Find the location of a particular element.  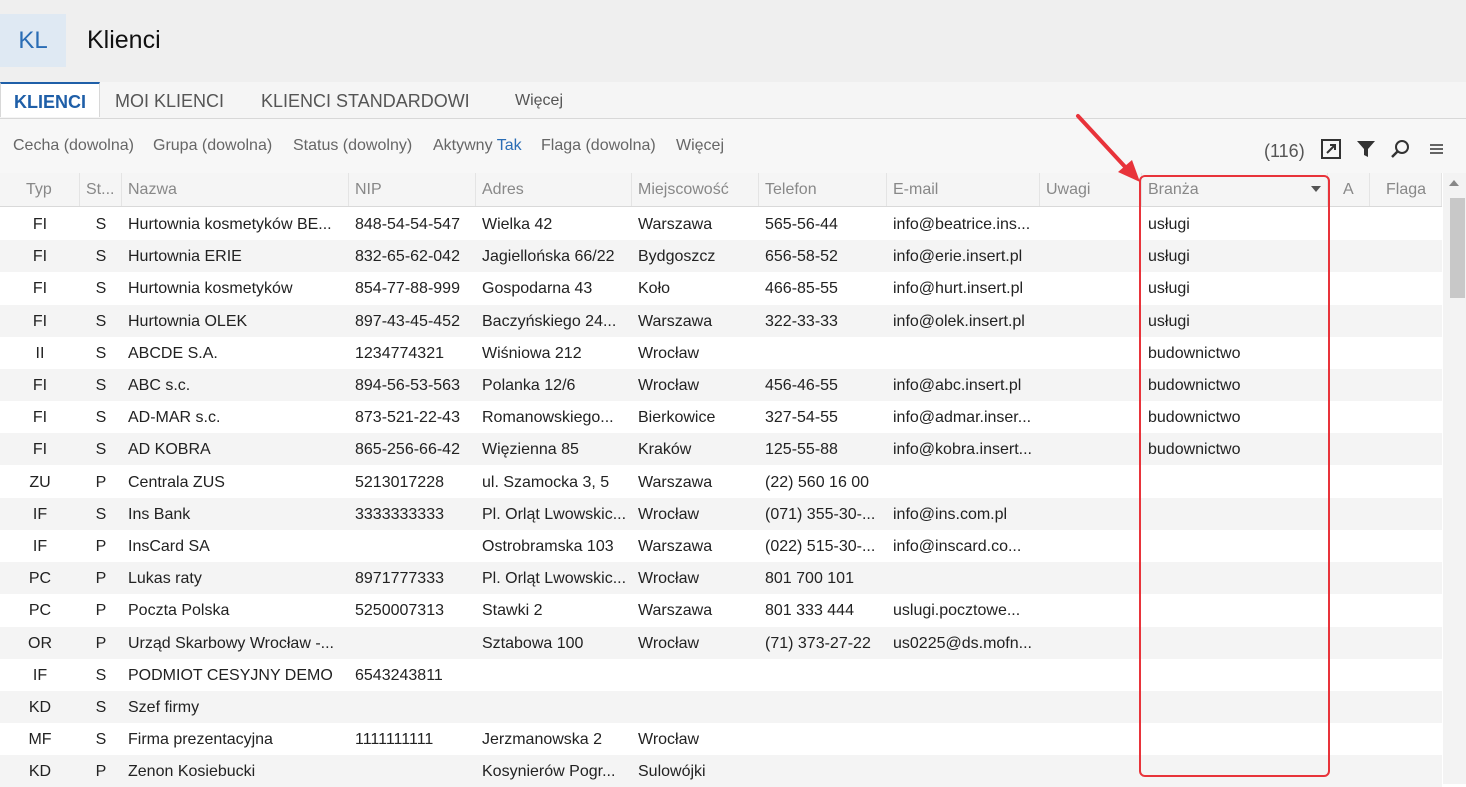

cell-miejscowosc: Bydgoszcz is located at coordinates (677, 257).